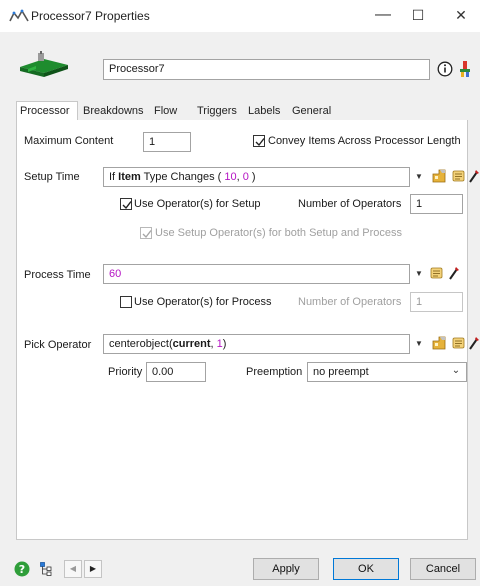 This screenshot has height=586, width=480. I want to click on window-title: Processor7 Properties, so click(90, 16).